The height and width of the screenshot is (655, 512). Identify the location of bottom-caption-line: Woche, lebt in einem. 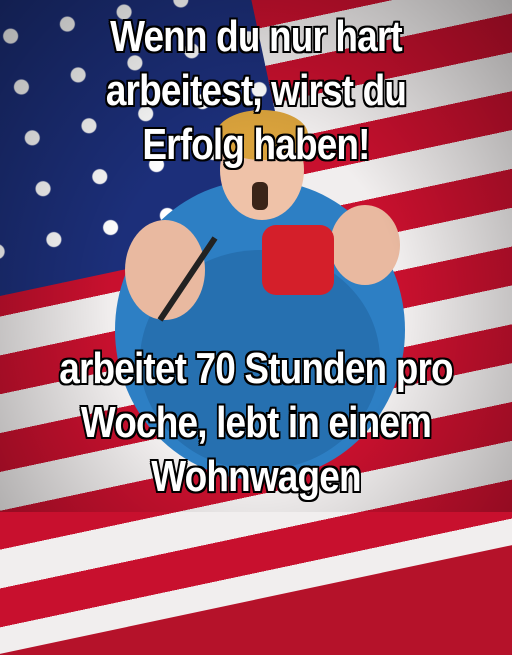
(256, 422).